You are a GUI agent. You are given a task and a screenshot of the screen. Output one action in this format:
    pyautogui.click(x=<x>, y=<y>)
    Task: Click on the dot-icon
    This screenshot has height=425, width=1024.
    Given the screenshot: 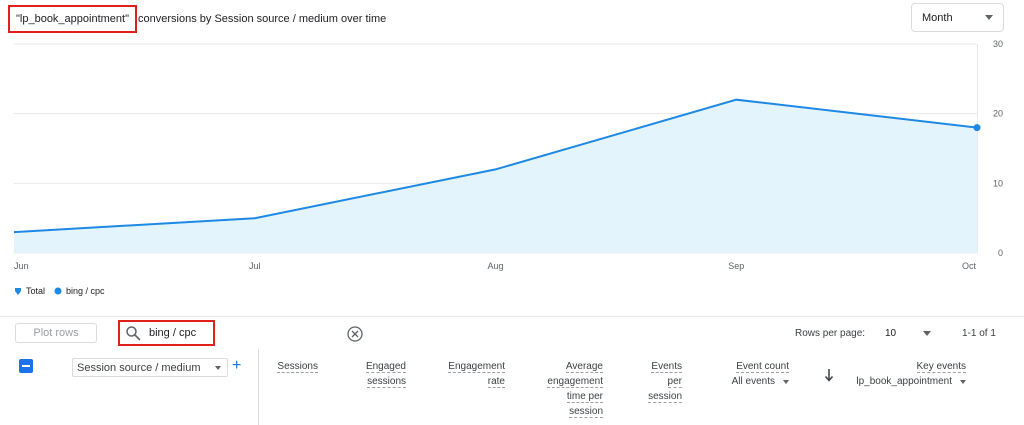 What is the action you would take?
    pyautogui.click(x=58, y=291)
    